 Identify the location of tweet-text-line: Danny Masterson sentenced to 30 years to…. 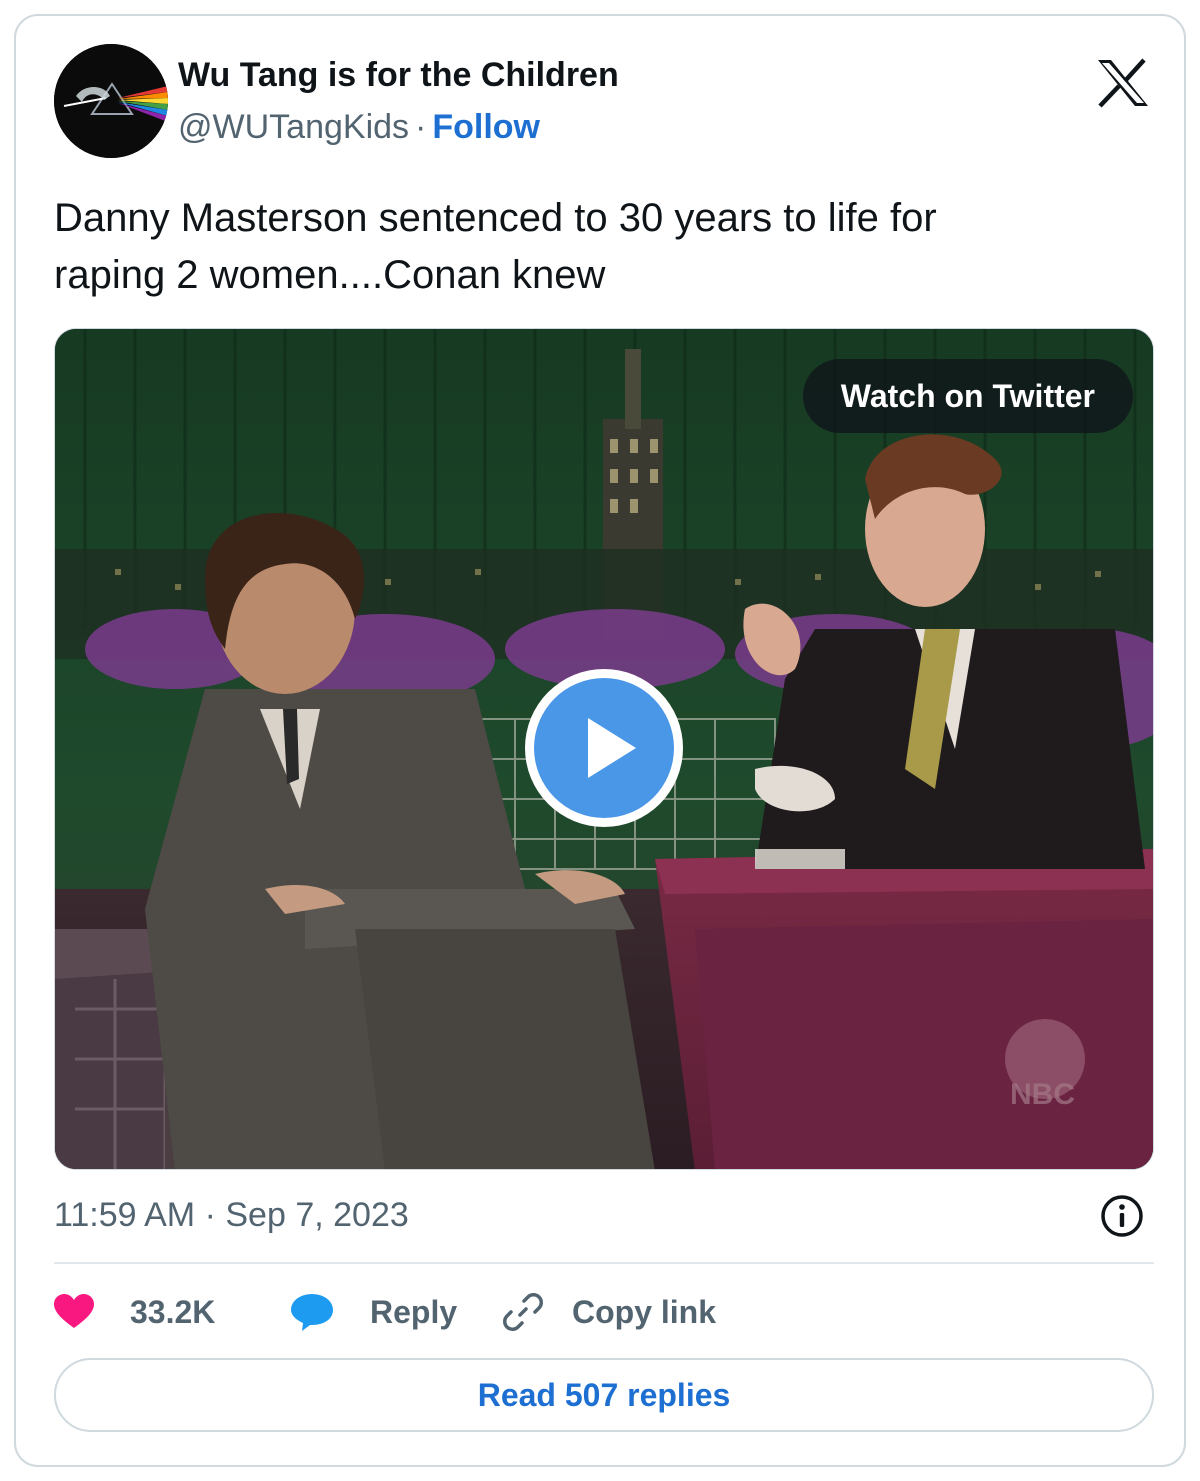
(495, 218).